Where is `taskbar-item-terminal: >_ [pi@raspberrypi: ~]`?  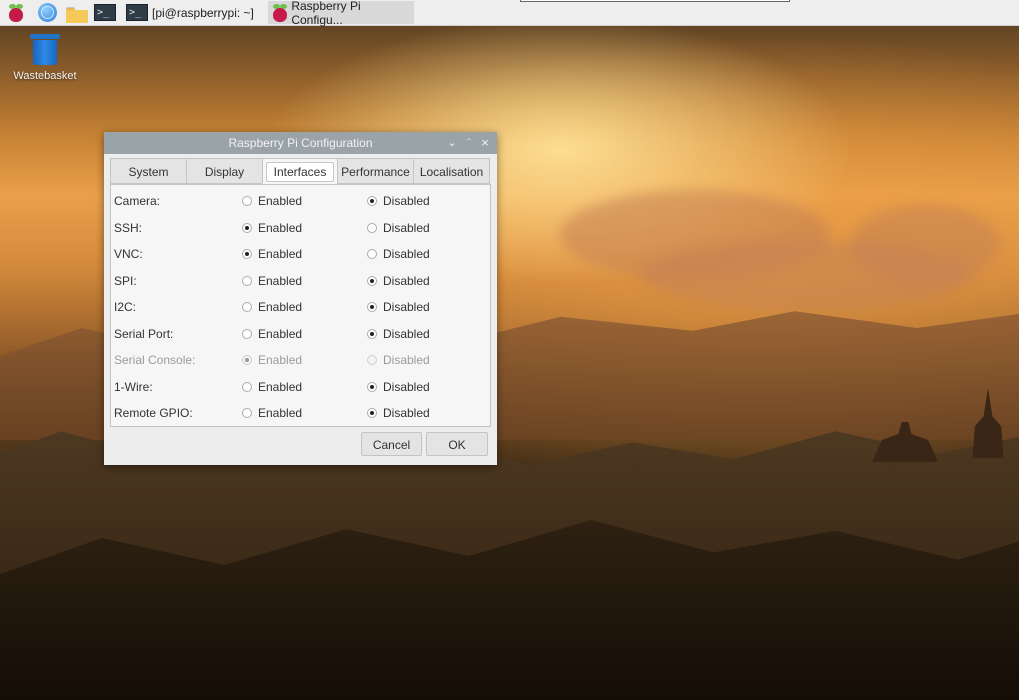 taskbar-item-terminal: >_ [pi@raspberrypi: ~] is located at coordinates (193, 12).